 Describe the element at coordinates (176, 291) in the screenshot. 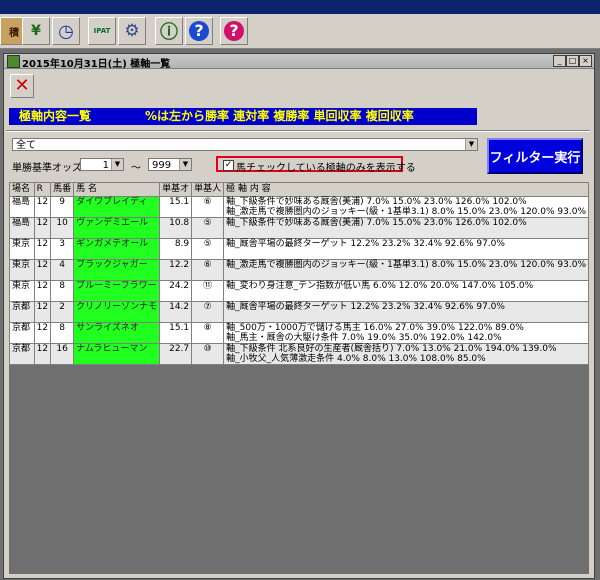

I see `cell-odds: 24.2` at that location.